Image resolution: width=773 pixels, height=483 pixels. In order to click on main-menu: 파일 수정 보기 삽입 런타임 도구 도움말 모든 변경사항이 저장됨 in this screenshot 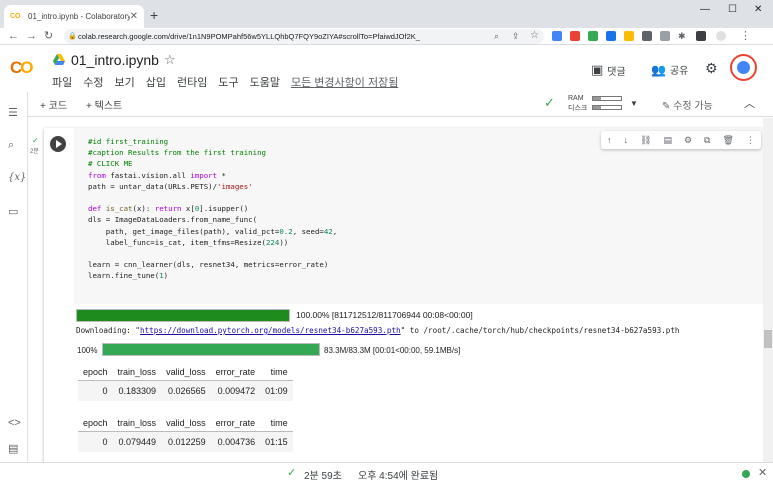, I will do `click(225, 82)`.